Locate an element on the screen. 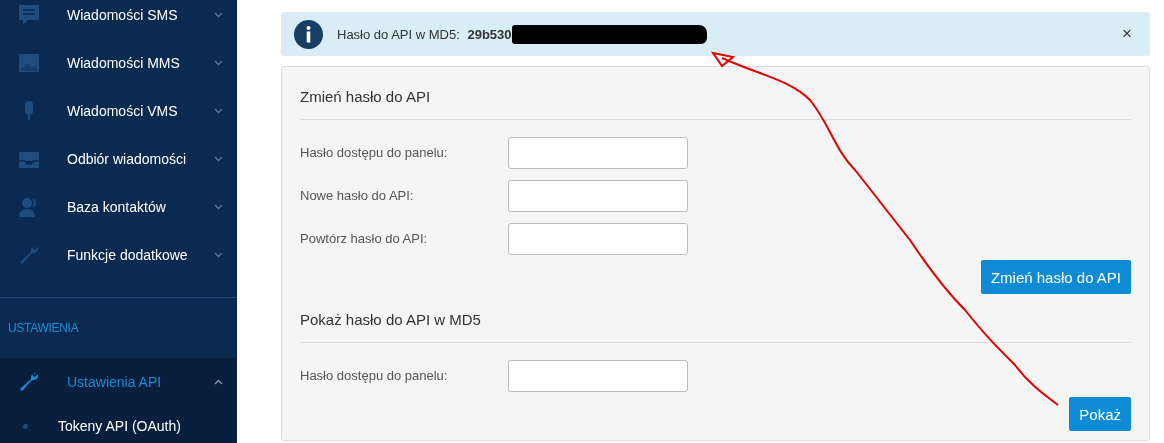  section-title: Zmień hasło do API is located at coordinates (715, 93).